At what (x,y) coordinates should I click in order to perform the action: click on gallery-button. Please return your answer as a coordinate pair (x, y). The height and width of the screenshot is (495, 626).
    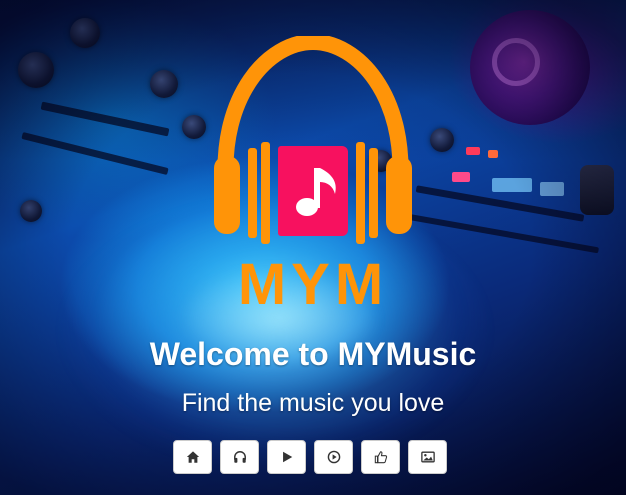
    Looking at the image, I should click on (427, 457).